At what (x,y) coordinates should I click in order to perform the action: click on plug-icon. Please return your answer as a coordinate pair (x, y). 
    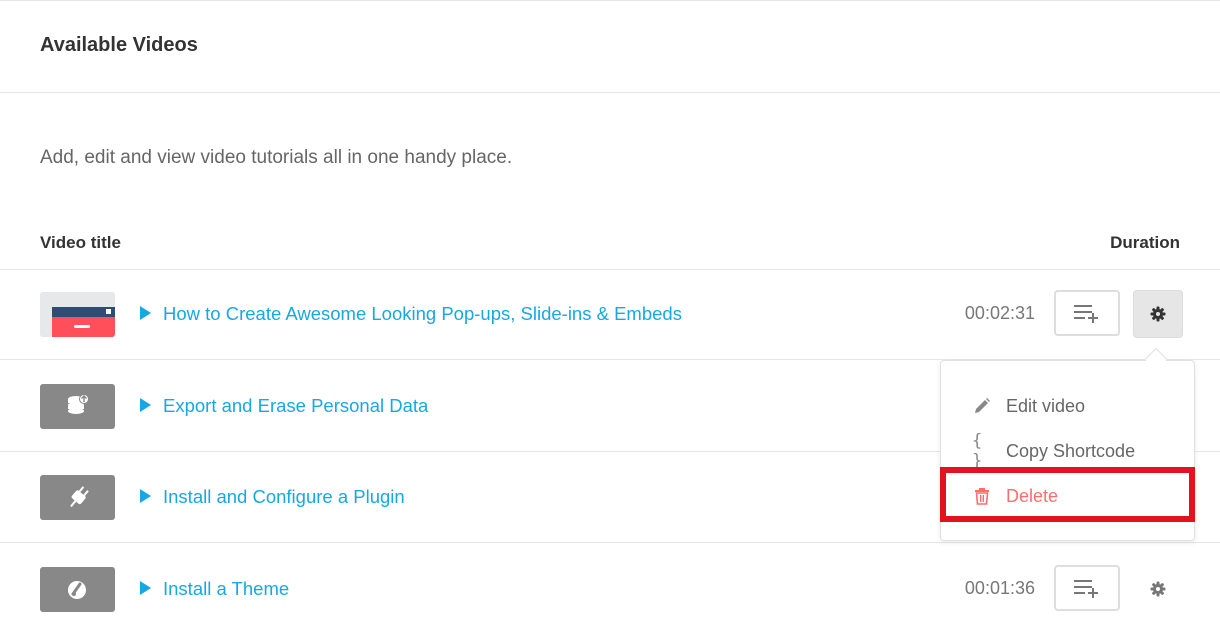
    Looking at the image, I should click on (77, 497).